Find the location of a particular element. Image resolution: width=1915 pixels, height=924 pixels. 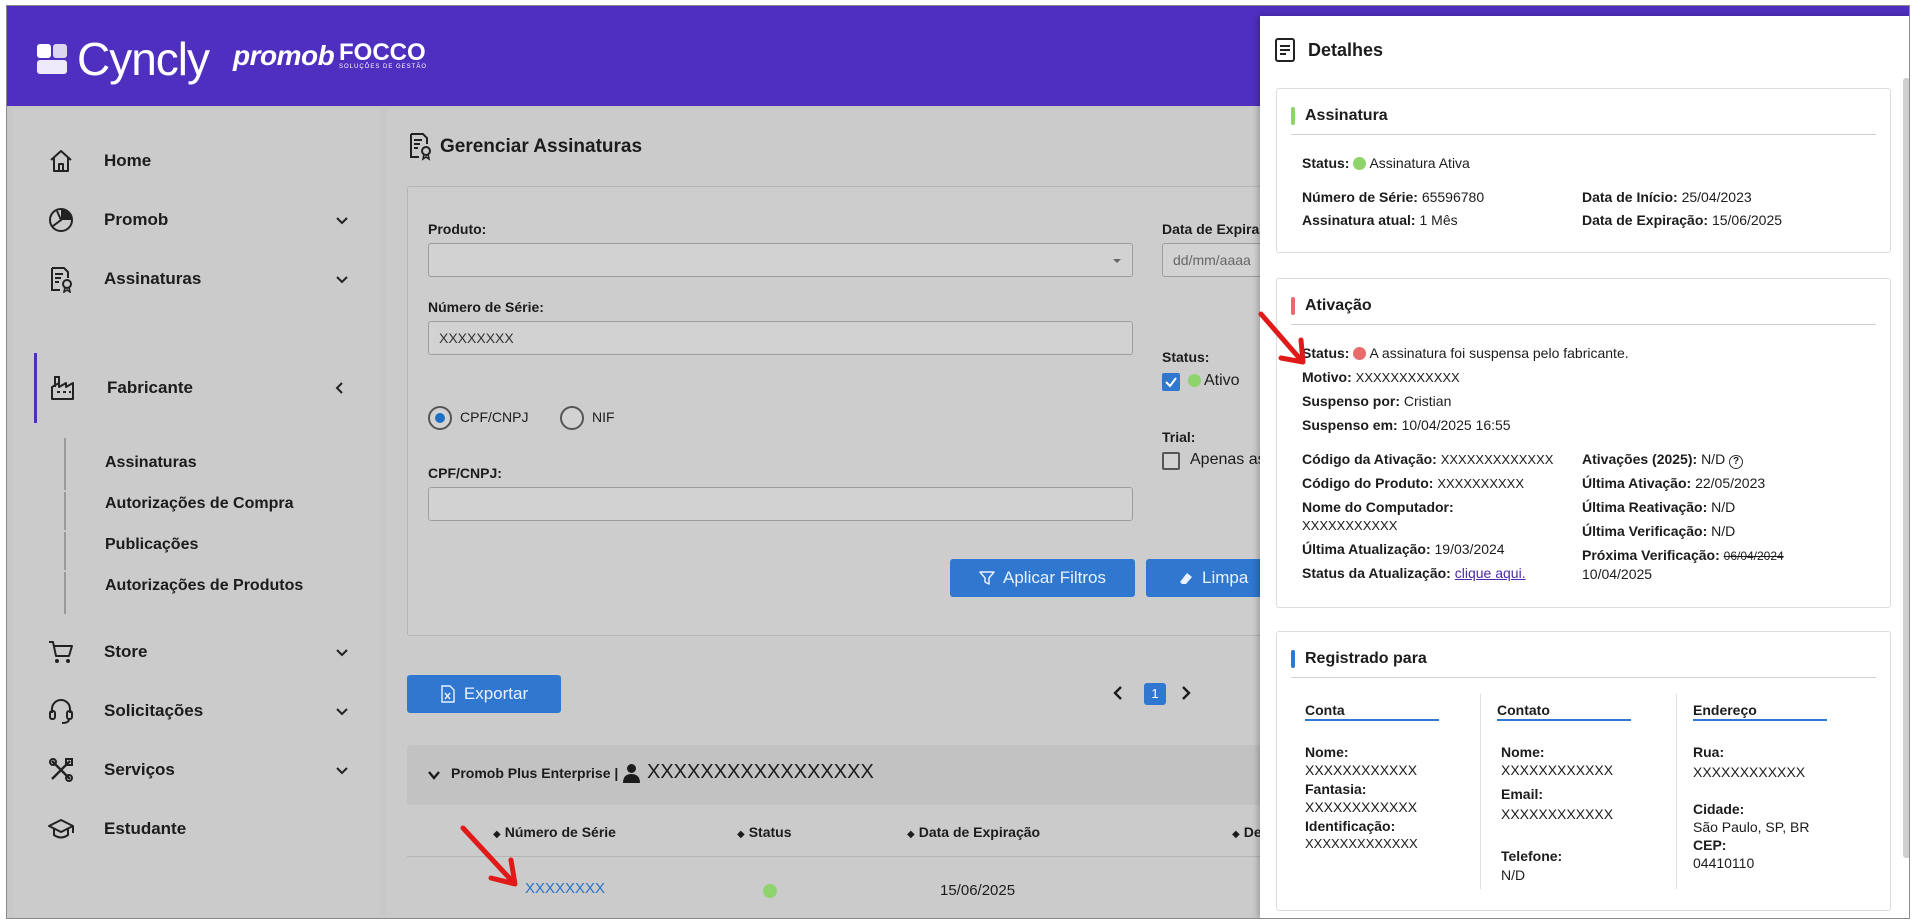

focco-wordmark: FOCCO is located at coordinates (382, 52).